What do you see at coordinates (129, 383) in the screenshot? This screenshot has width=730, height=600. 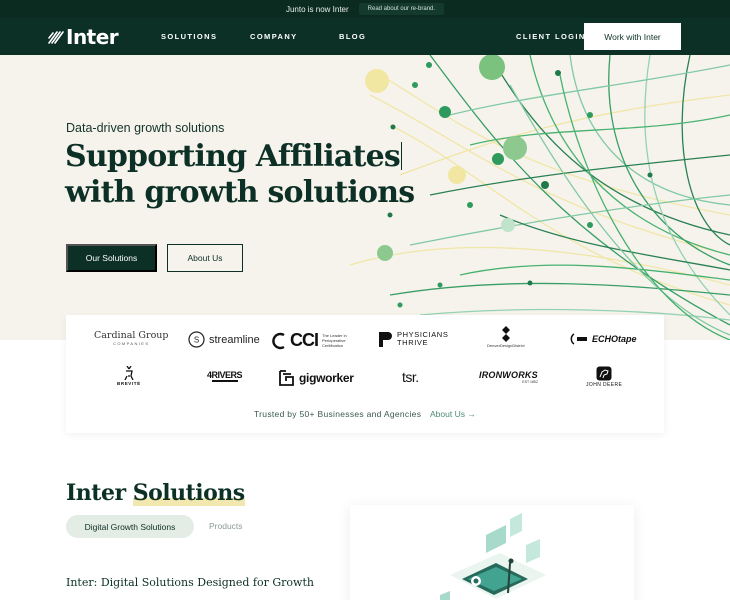 I see `brevite-text: BREVITÉ` at bounding box center [129, 383].